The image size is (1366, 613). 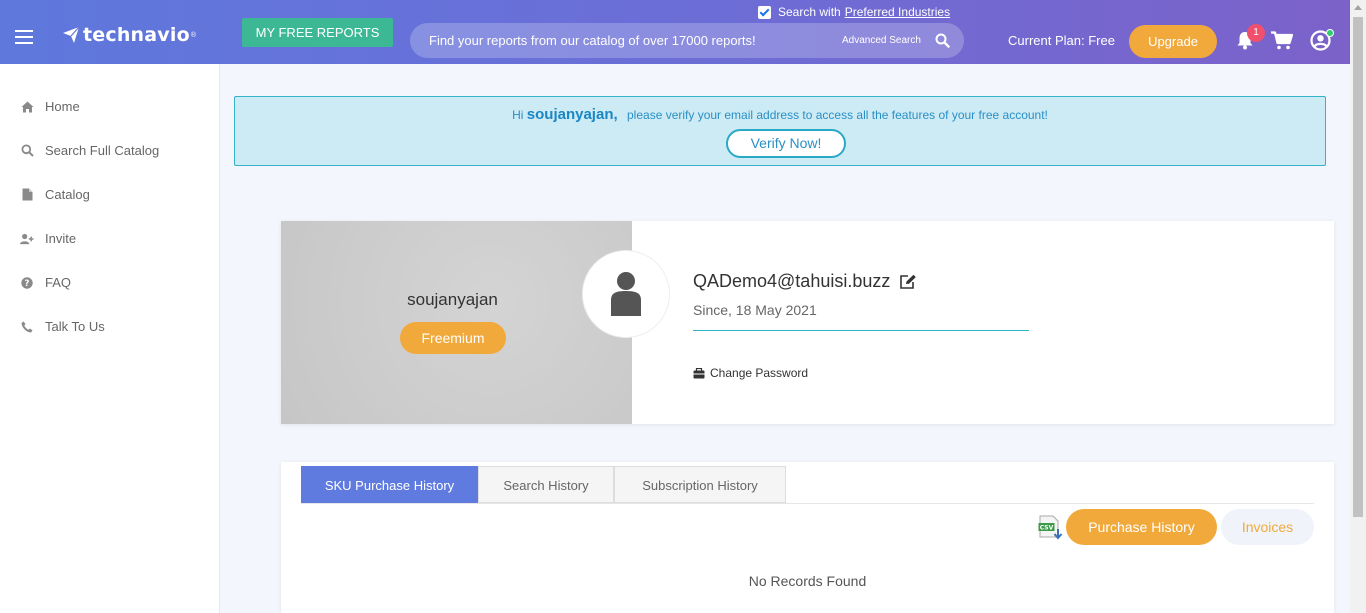 What do you see at coordinates (700, 484) in the screenshot?
I see `tab-subscription-history: Subscription History` at bounding box center [700, 484].